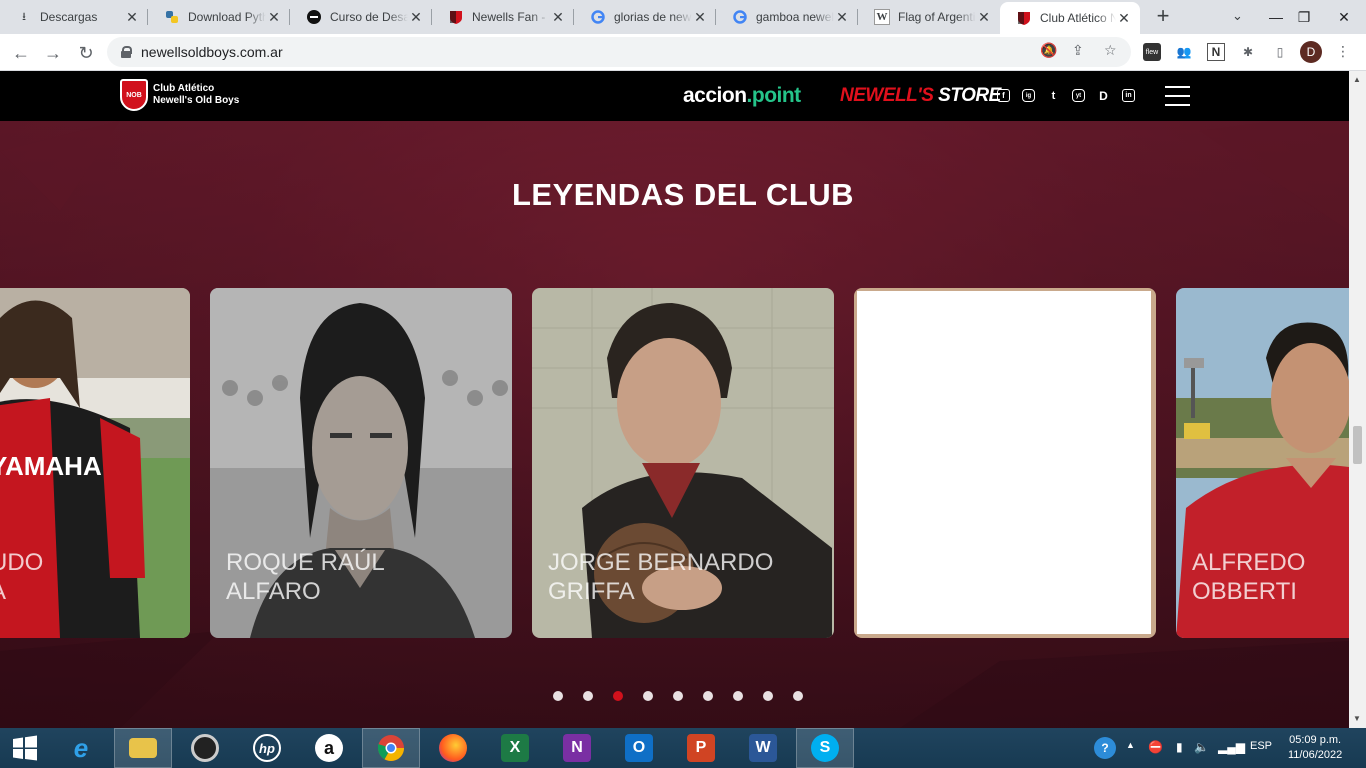 The image size is (1366, 768). I want to click on taskbar-word: W, so click(763, 748).